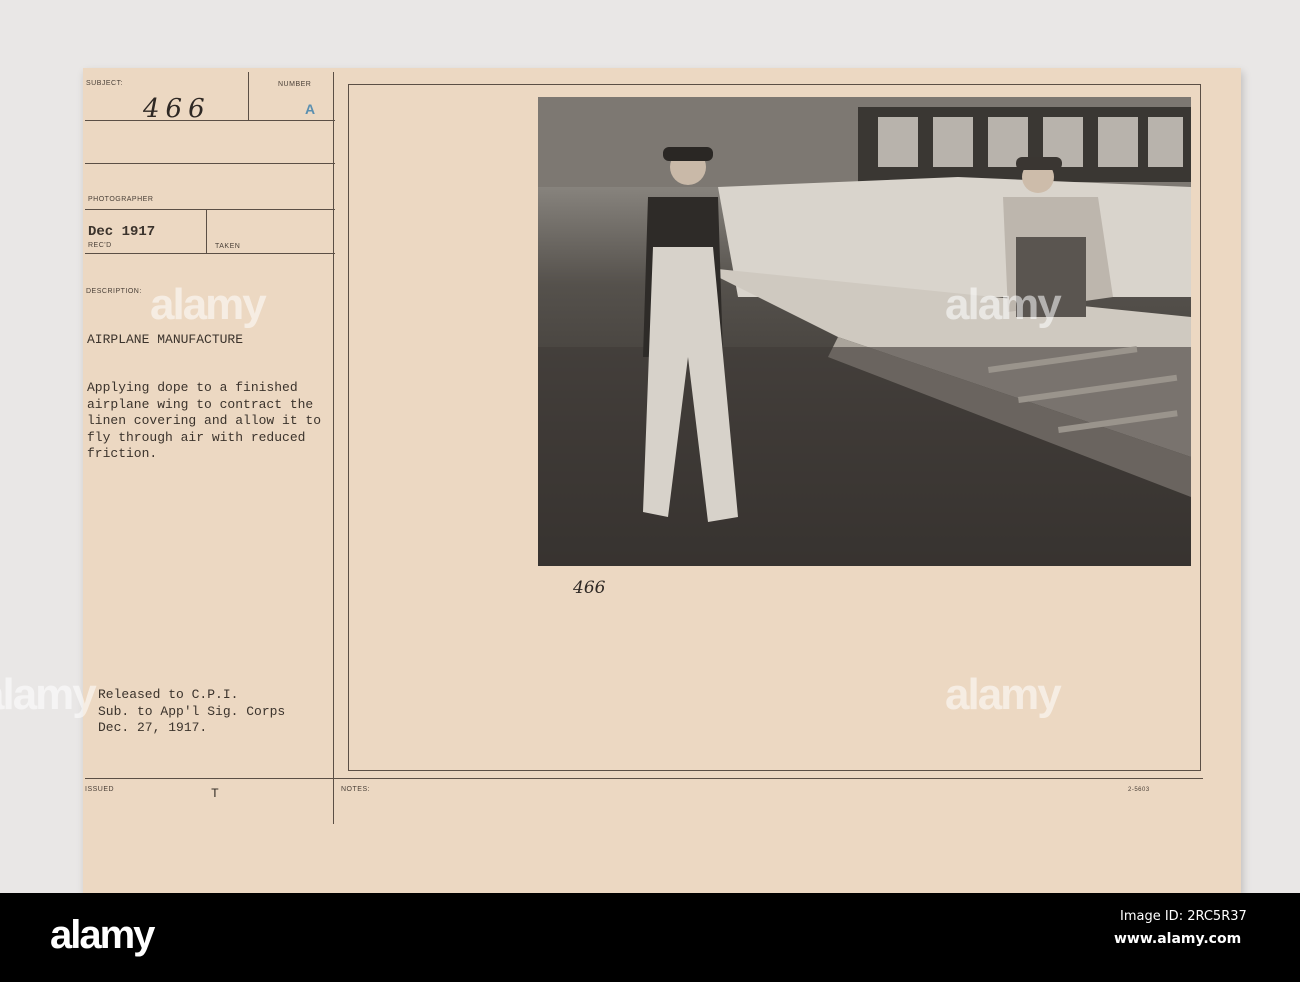 This screenshot has width=1300, height=982. What do you see at coordinates (102, 935) in the screenshot?
I see `alamy-logo: alamy` at bounding box center [102, 935].